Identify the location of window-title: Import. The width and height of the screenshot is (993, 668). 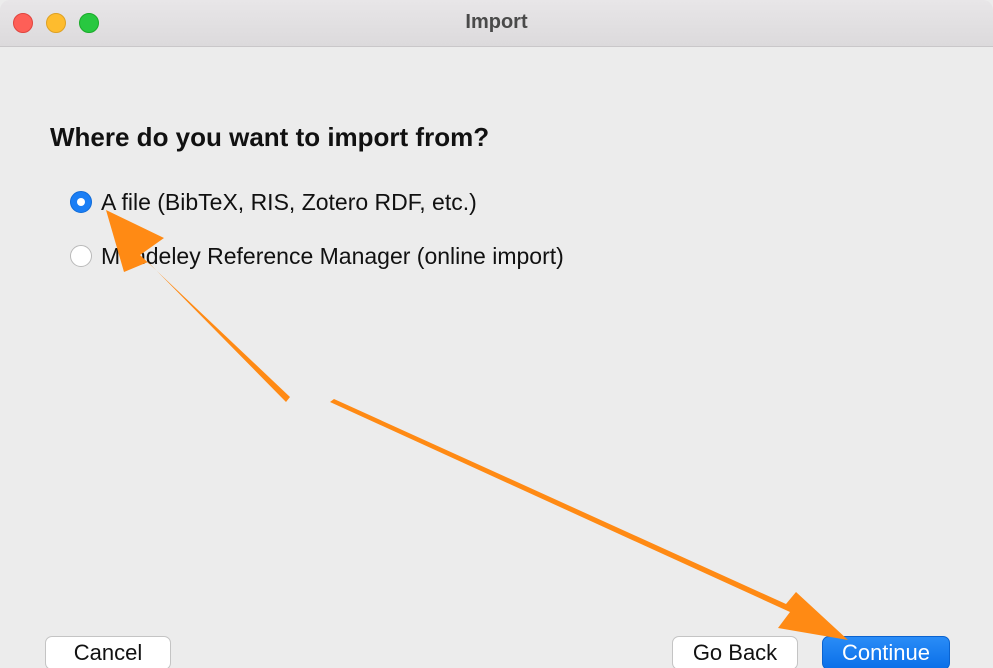
(496, 22).